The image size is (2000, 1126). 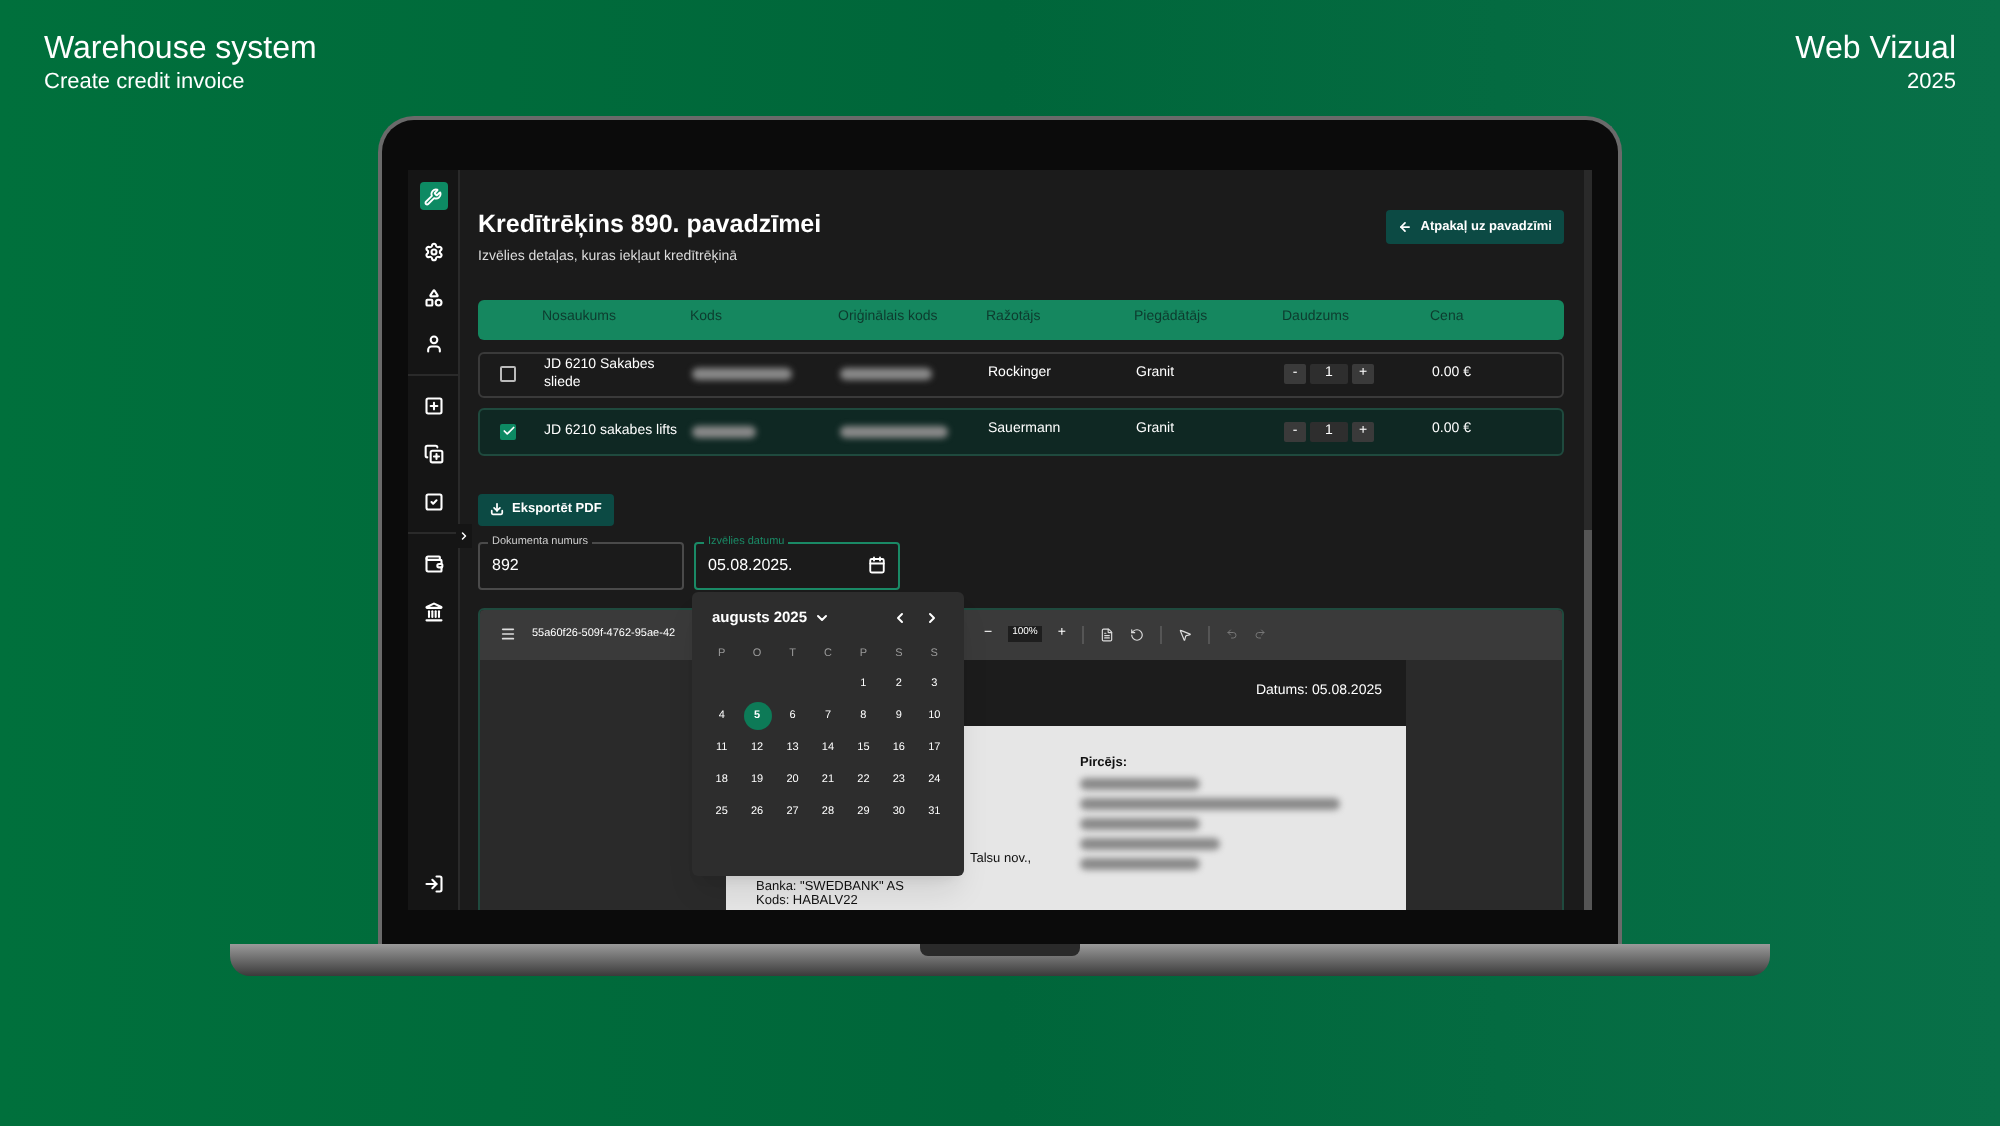 I want to click on undo-icon, so click(x=1231, y=634).